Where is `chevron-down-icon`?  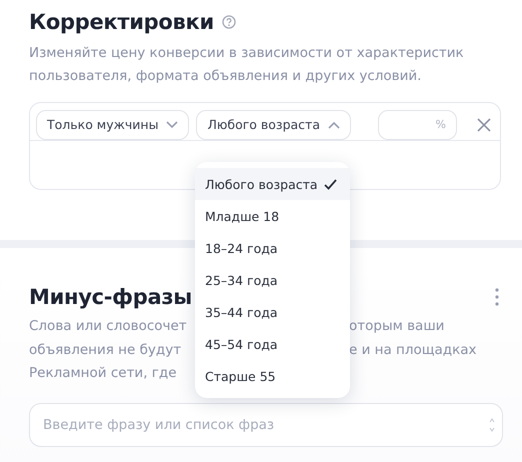 chevron-down-icon is located at coordinates (172, 124).